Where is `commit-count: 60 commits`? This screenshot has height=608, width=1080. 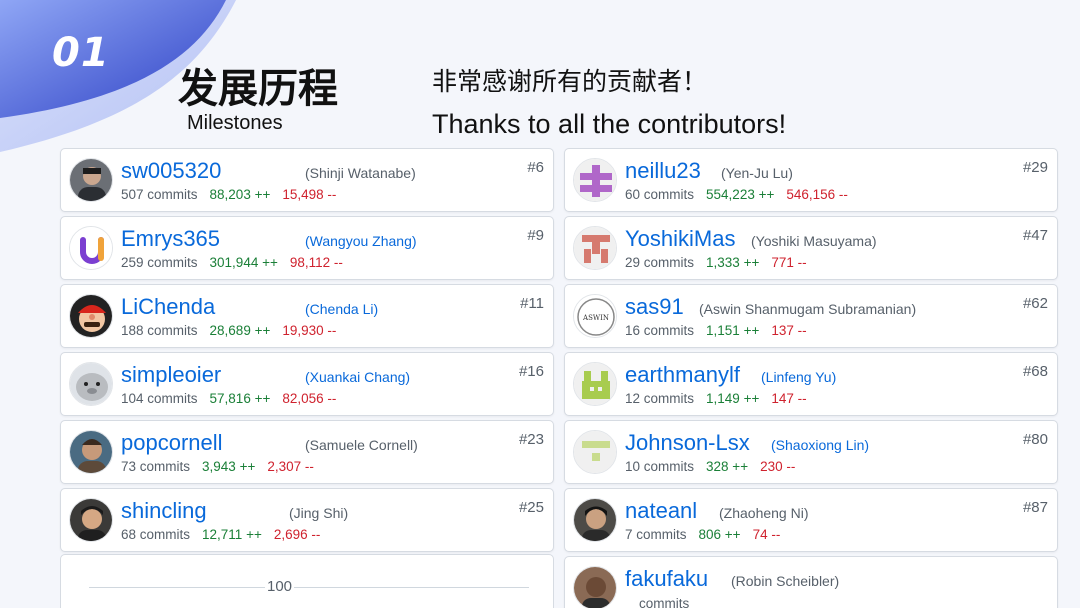
commit-count: 60 commits is located at coordinates (659, 194).